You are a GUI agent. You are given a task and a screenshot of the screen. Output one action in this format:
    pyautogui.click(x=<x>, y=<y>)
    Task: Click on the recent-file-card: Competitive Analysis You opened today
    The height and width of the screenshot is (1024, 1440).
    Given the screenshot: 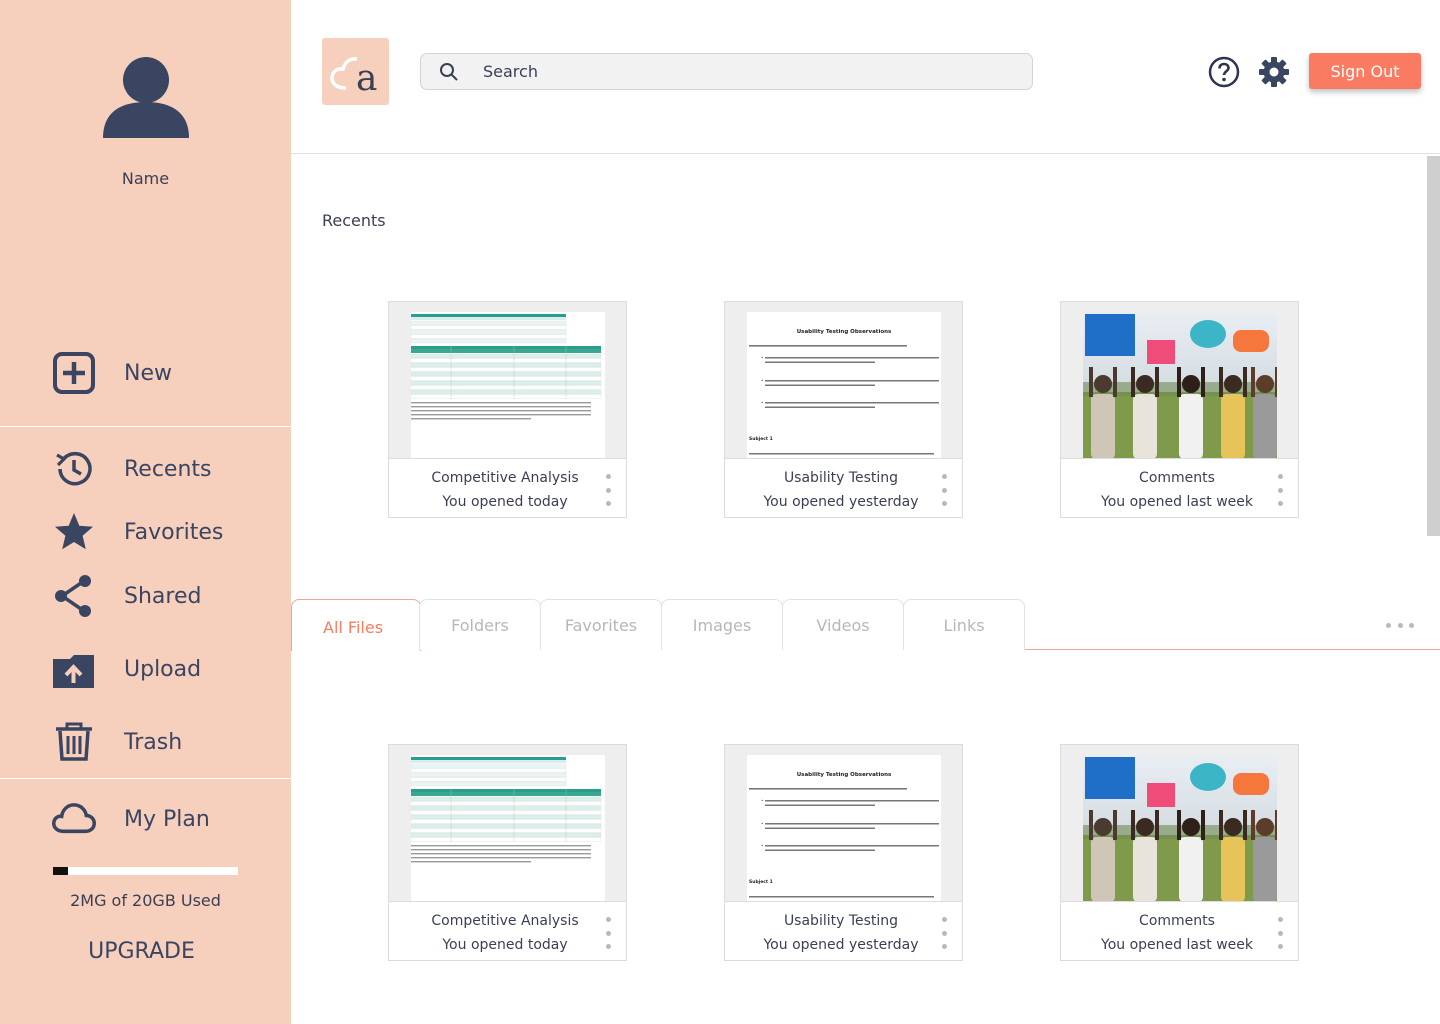 What is the action you would take?
    pyautogui.click(x=507, y=409)
    